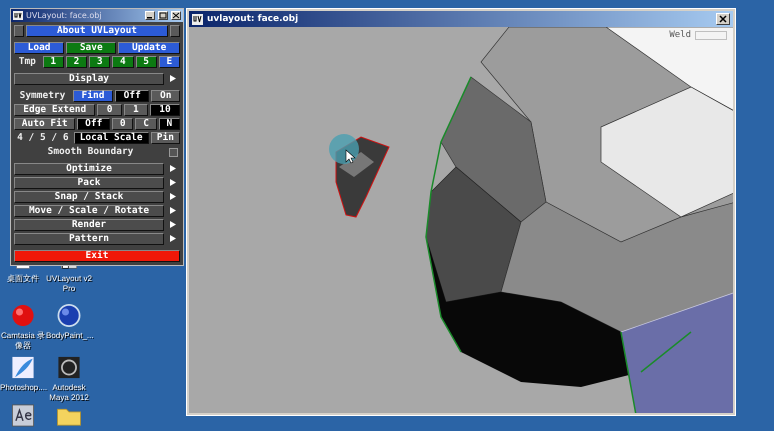 The image size is (774, 431). What do you see at coordinates (146, 124) in the screenshot?
I see `panel-button: C` at bounding box center [146, 124].